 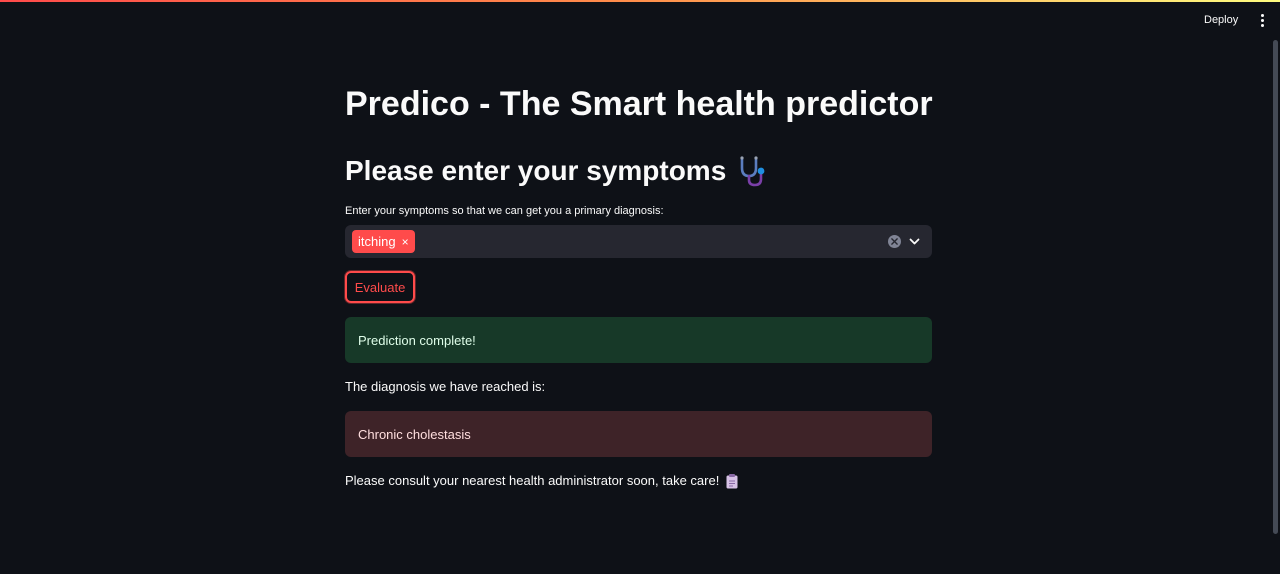 I want to click on page-title: Predico - The Smart health predictor, so click(x=639, y=104).